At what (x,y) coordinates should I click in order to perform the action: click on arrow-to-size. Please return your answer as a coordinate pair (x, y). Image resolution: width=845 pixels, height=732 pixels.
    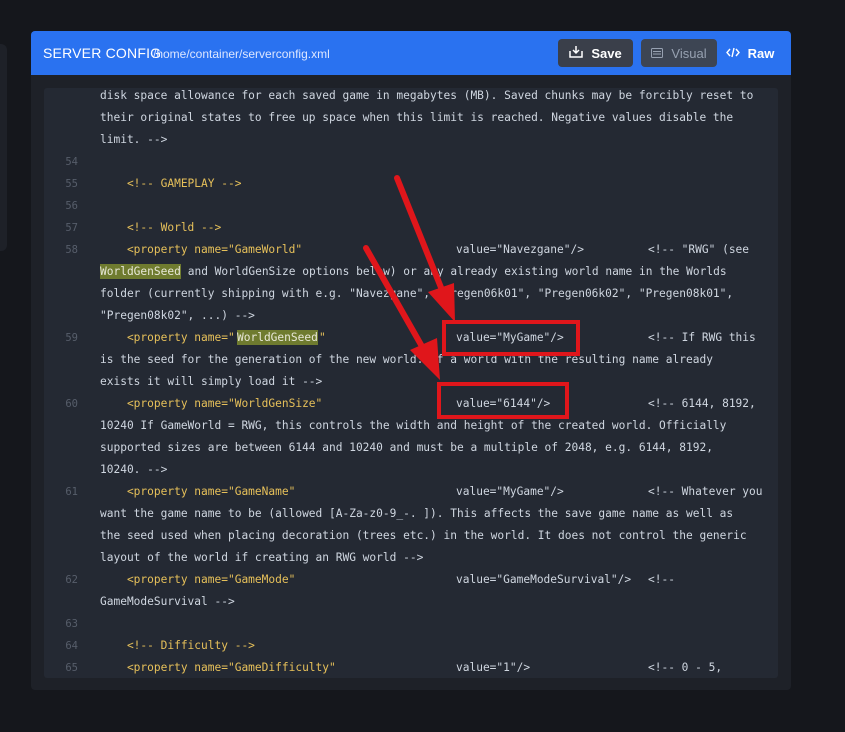
    Looking at the image, I should click on (401, 312).